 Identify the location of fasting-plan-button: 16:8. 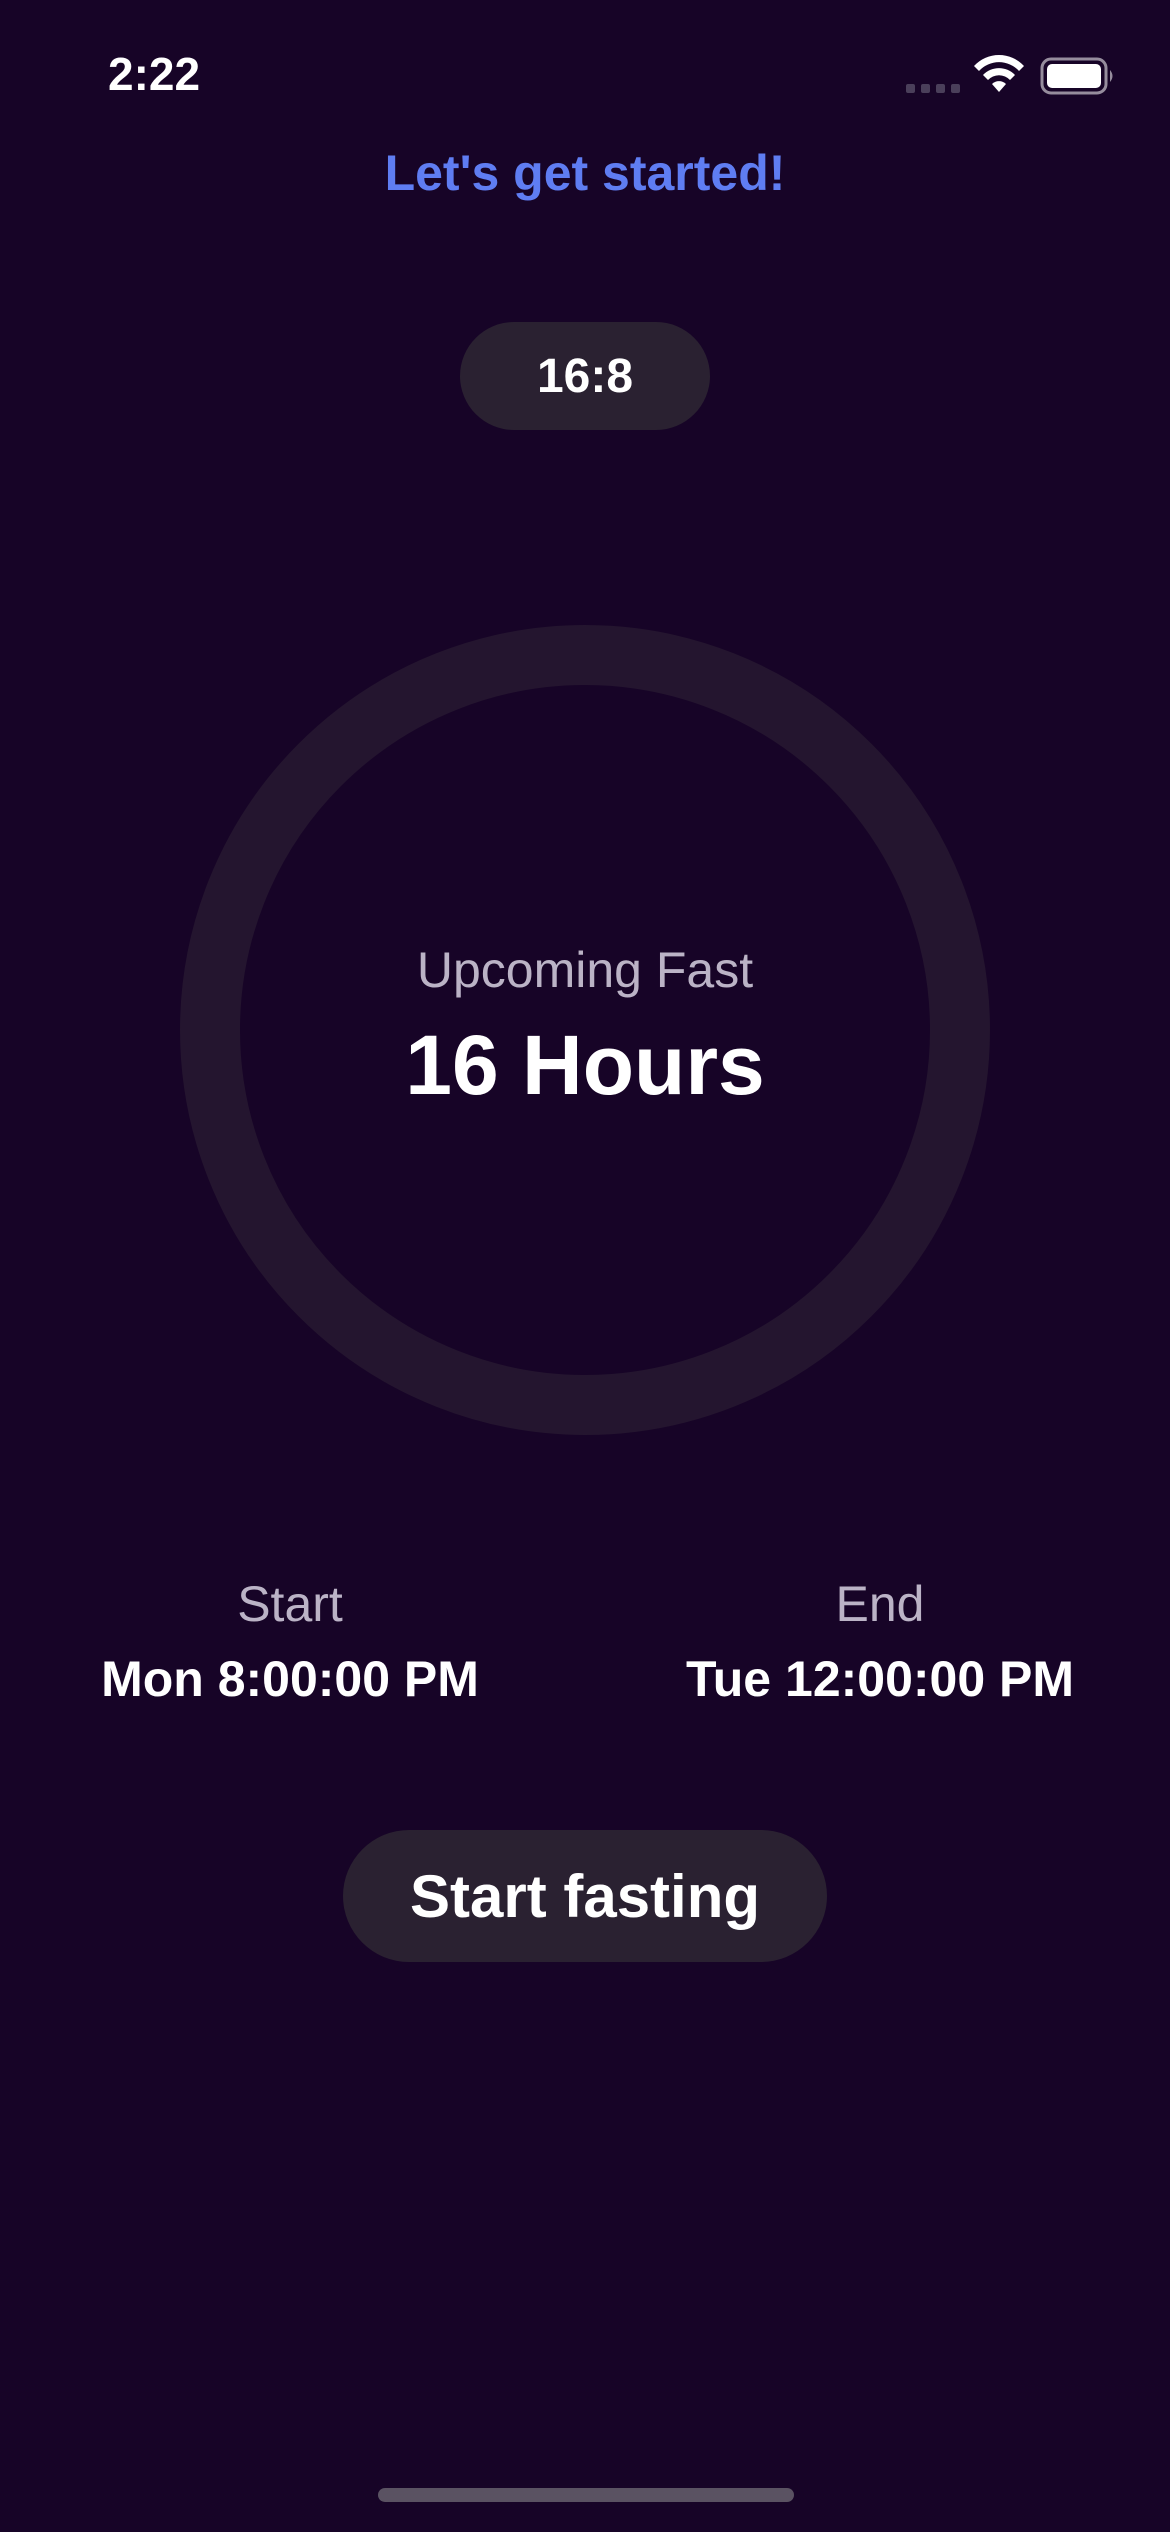
(585, 376).